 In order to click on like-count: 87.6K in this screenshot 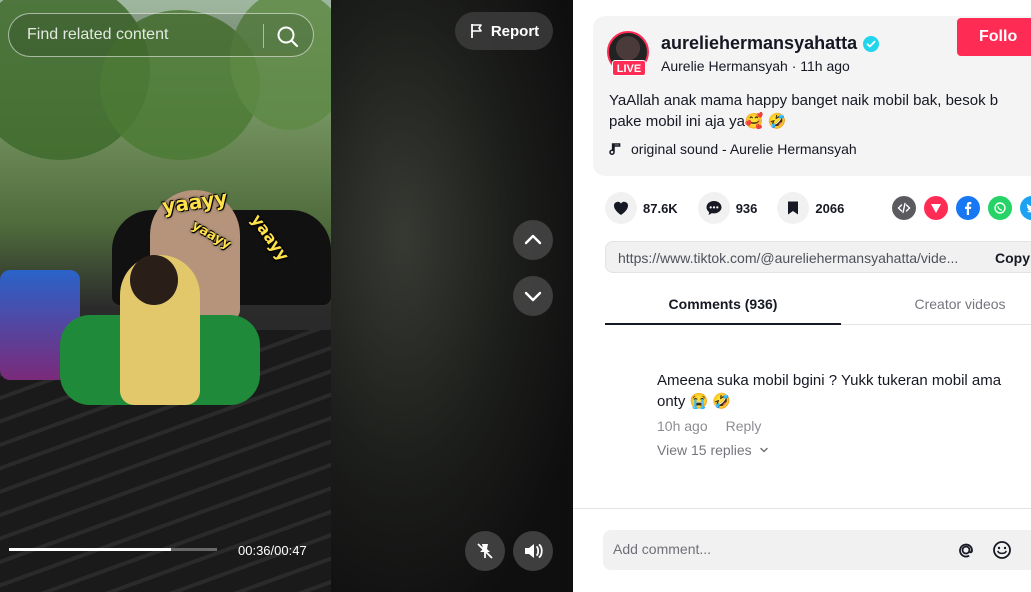, I will do `click(660, 208)`.